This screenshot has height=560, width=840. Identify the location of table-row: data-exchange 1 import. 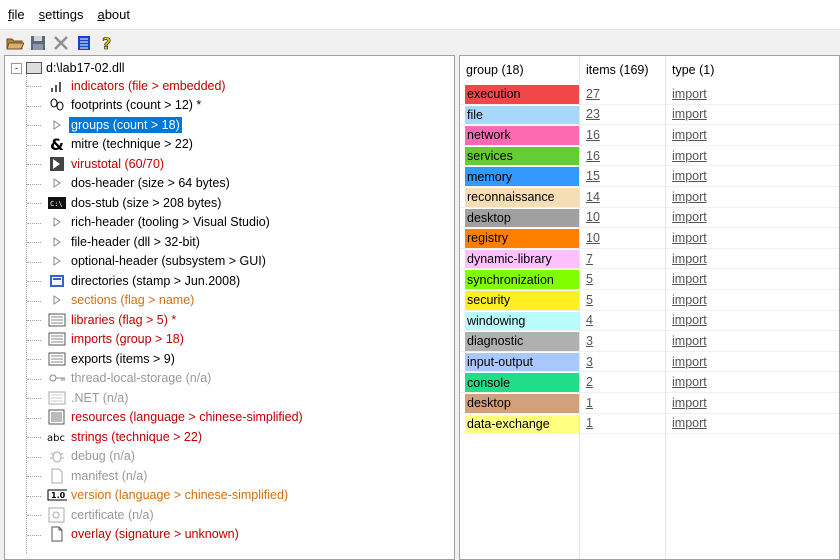
(649, 424).